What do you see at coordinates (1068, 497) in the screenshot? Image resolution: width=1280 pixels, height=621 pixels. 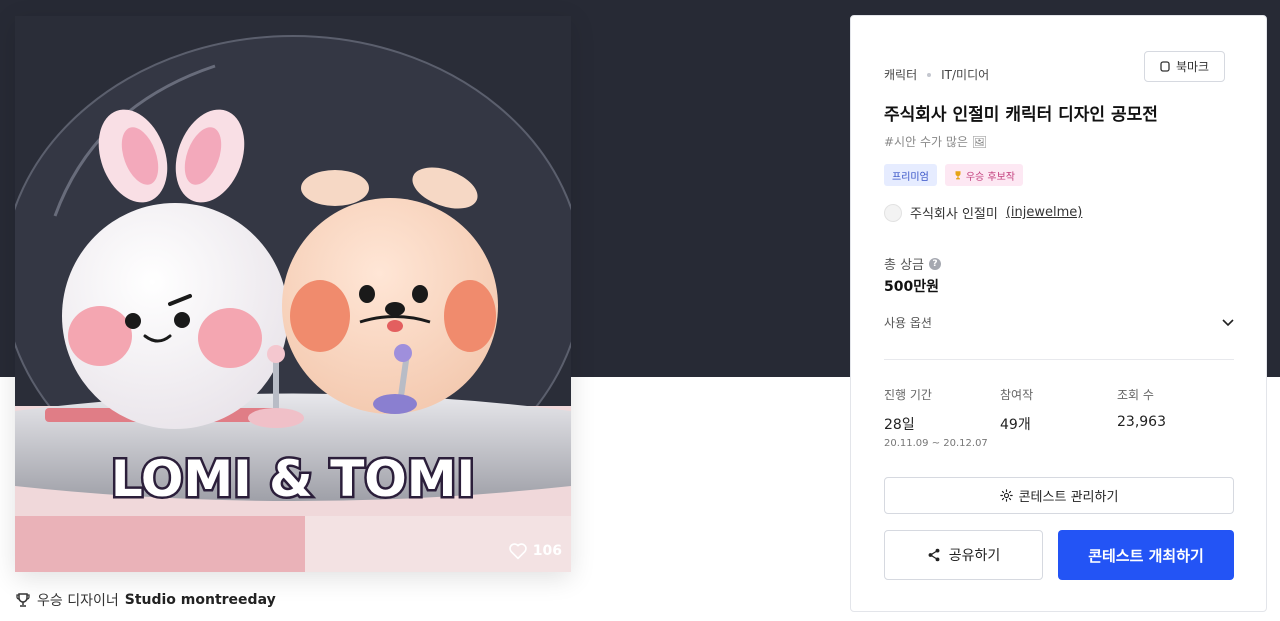 I see `manage-contest-label: 콘테스트 관리하기` at bounding box center [1068, 497].